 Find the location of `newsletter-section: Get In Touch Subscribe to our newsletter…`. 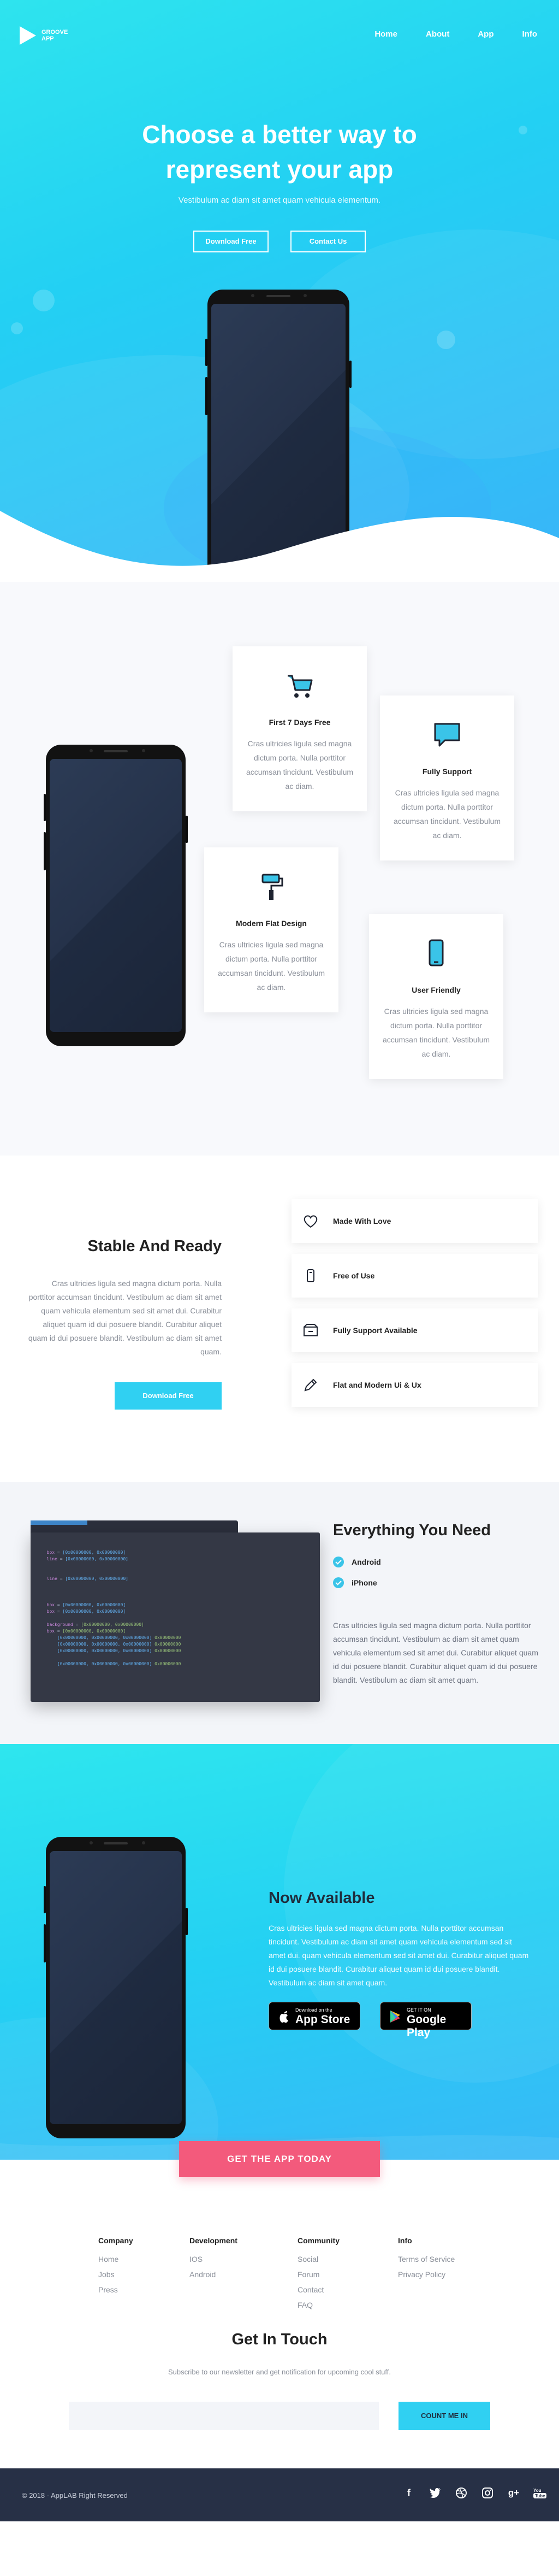

newsletter-section: Get In Touch Subscribe to our newsletter… is located at coordinates (279, 2391).